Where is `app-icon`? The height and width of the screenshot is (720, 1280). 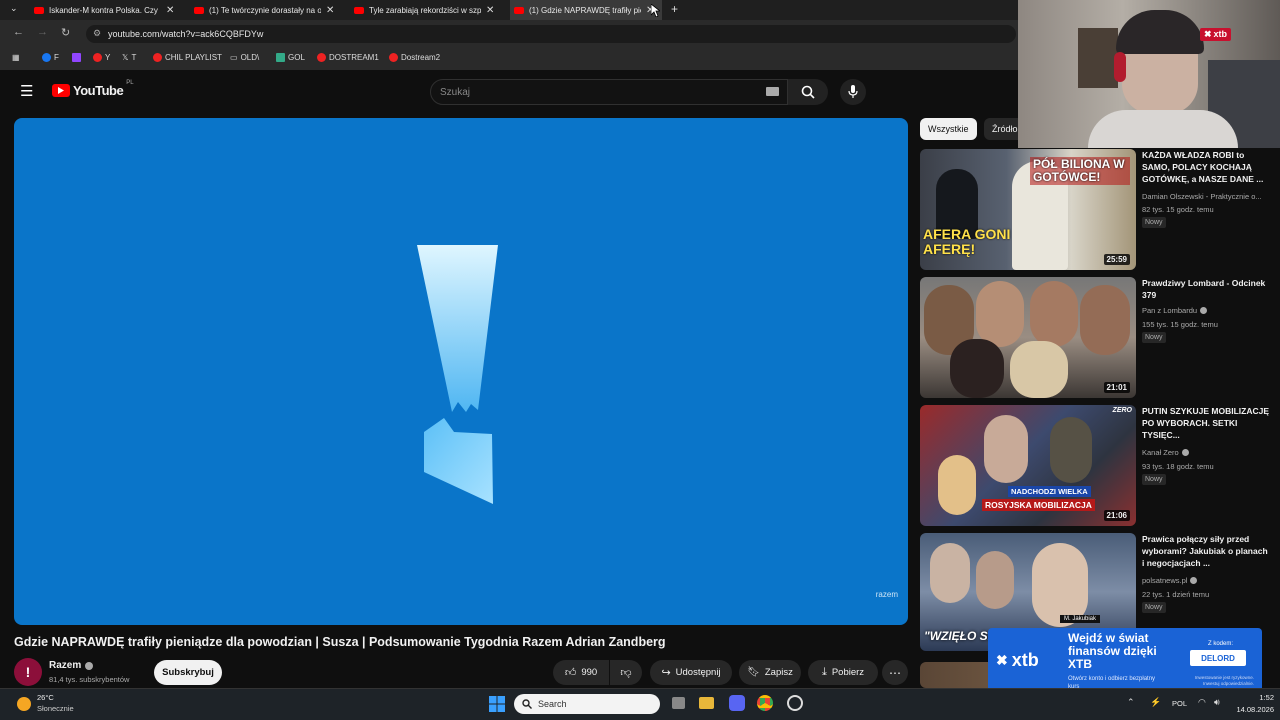
app-icon is located at coordinates (795, 703).